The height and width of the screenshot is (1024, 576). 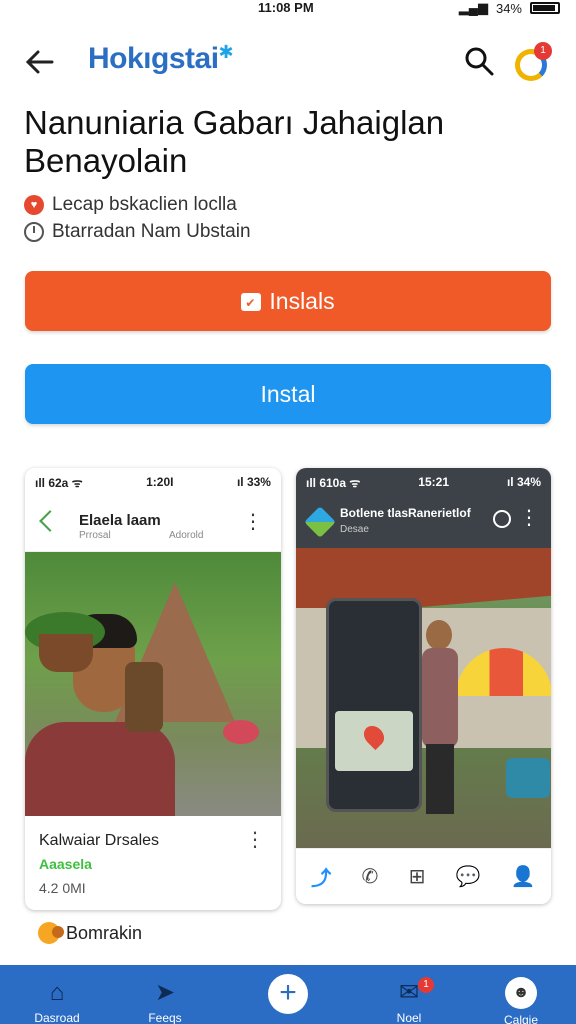 I want to click on primary-install-button: Inslals, so click(x=288, y=302).